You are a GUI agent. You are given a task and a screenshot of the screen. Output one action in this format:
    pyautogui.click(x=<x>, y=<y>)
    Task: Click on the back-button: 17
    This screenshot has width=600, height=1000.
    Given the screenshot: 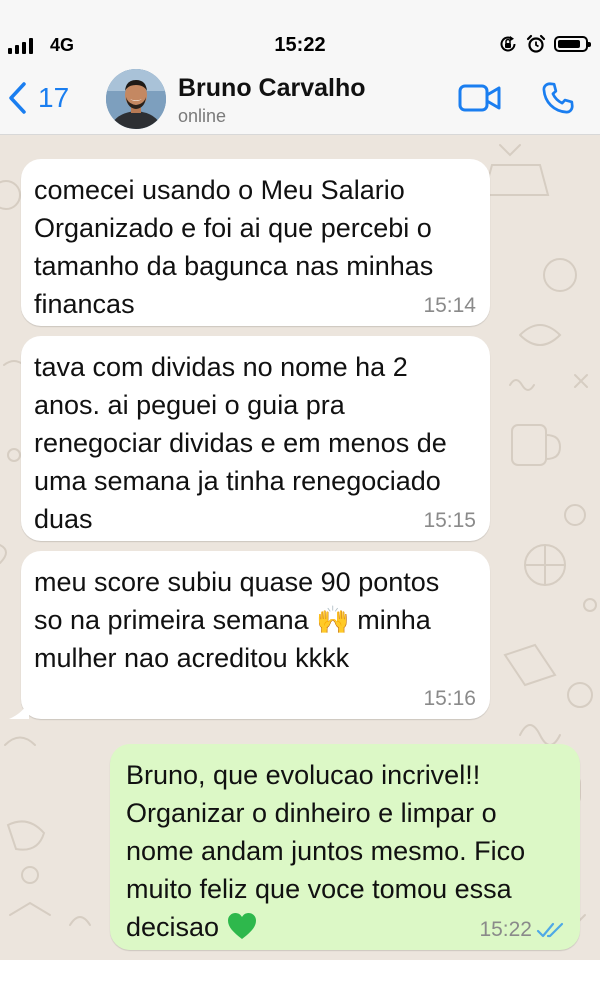 What is the action you would take?
    pyautogui.click(x=37, y=98)
    